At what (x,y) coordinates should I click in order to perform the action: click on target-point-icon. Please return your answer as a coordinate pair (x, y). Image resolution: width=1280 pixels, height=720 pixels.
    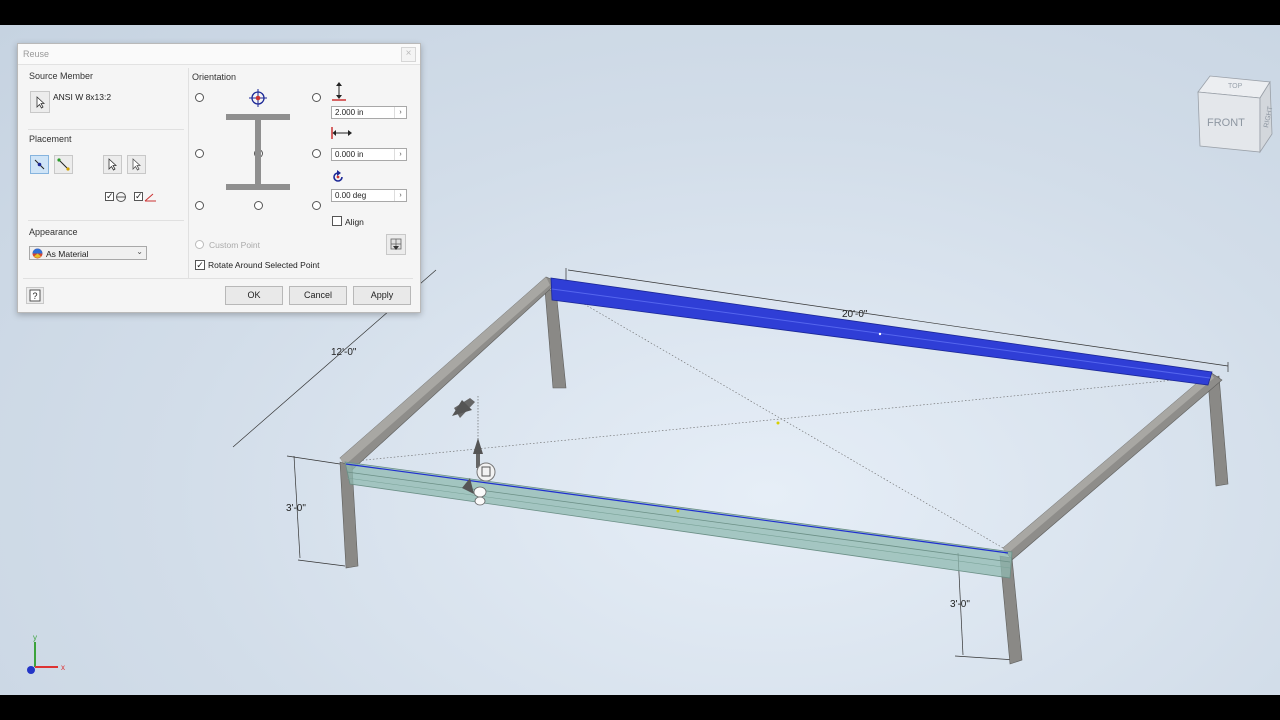
    Looking at the image, I should click on (258, 98).